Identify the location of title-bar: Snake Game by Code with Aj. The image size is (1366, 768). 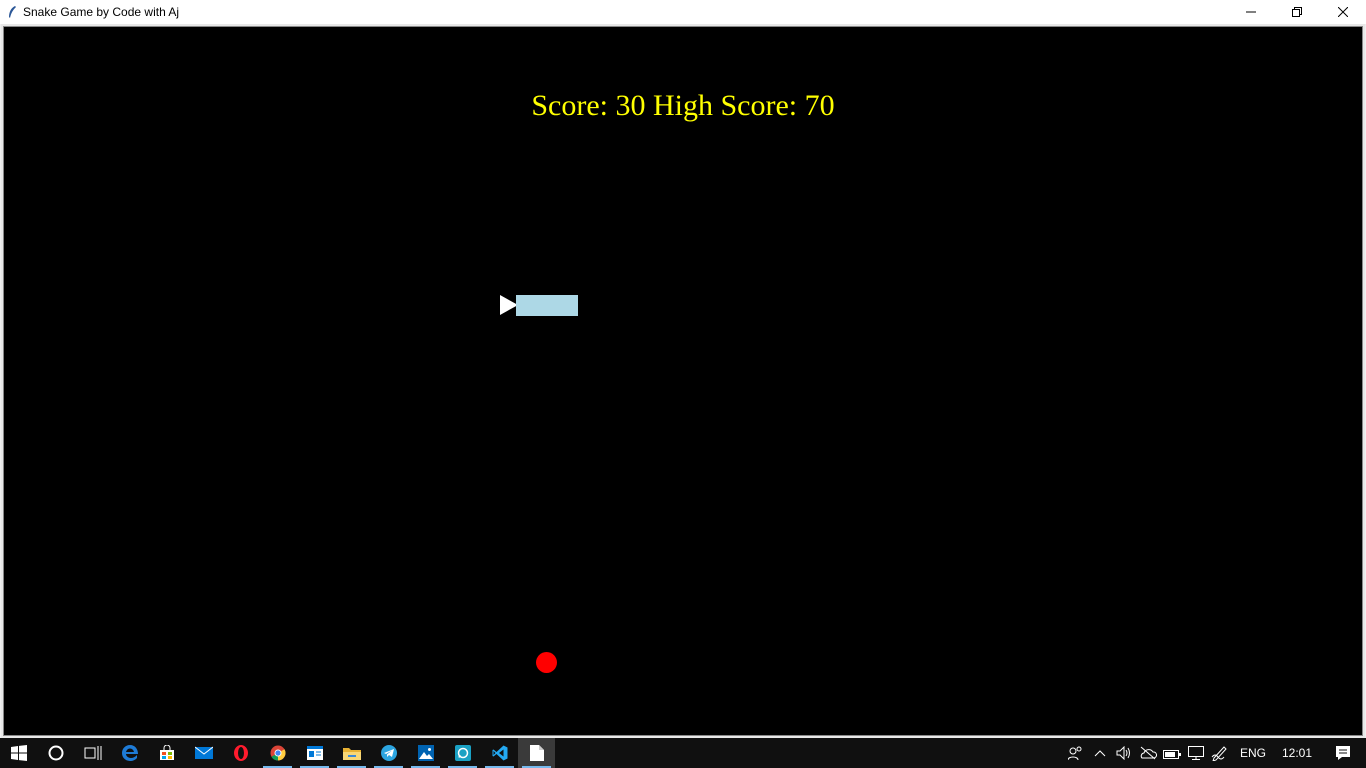
(683, 12).